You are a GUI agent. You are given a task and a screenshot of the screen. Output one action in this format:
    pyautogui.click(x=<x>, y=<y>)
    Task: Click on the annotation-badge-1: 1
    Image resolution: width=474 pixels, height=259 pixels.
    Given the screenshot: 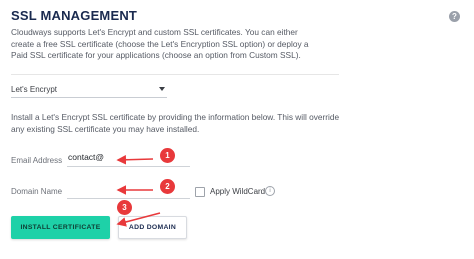 What is the action you would take?
    pyautogui.click(x=167, y=155)
    